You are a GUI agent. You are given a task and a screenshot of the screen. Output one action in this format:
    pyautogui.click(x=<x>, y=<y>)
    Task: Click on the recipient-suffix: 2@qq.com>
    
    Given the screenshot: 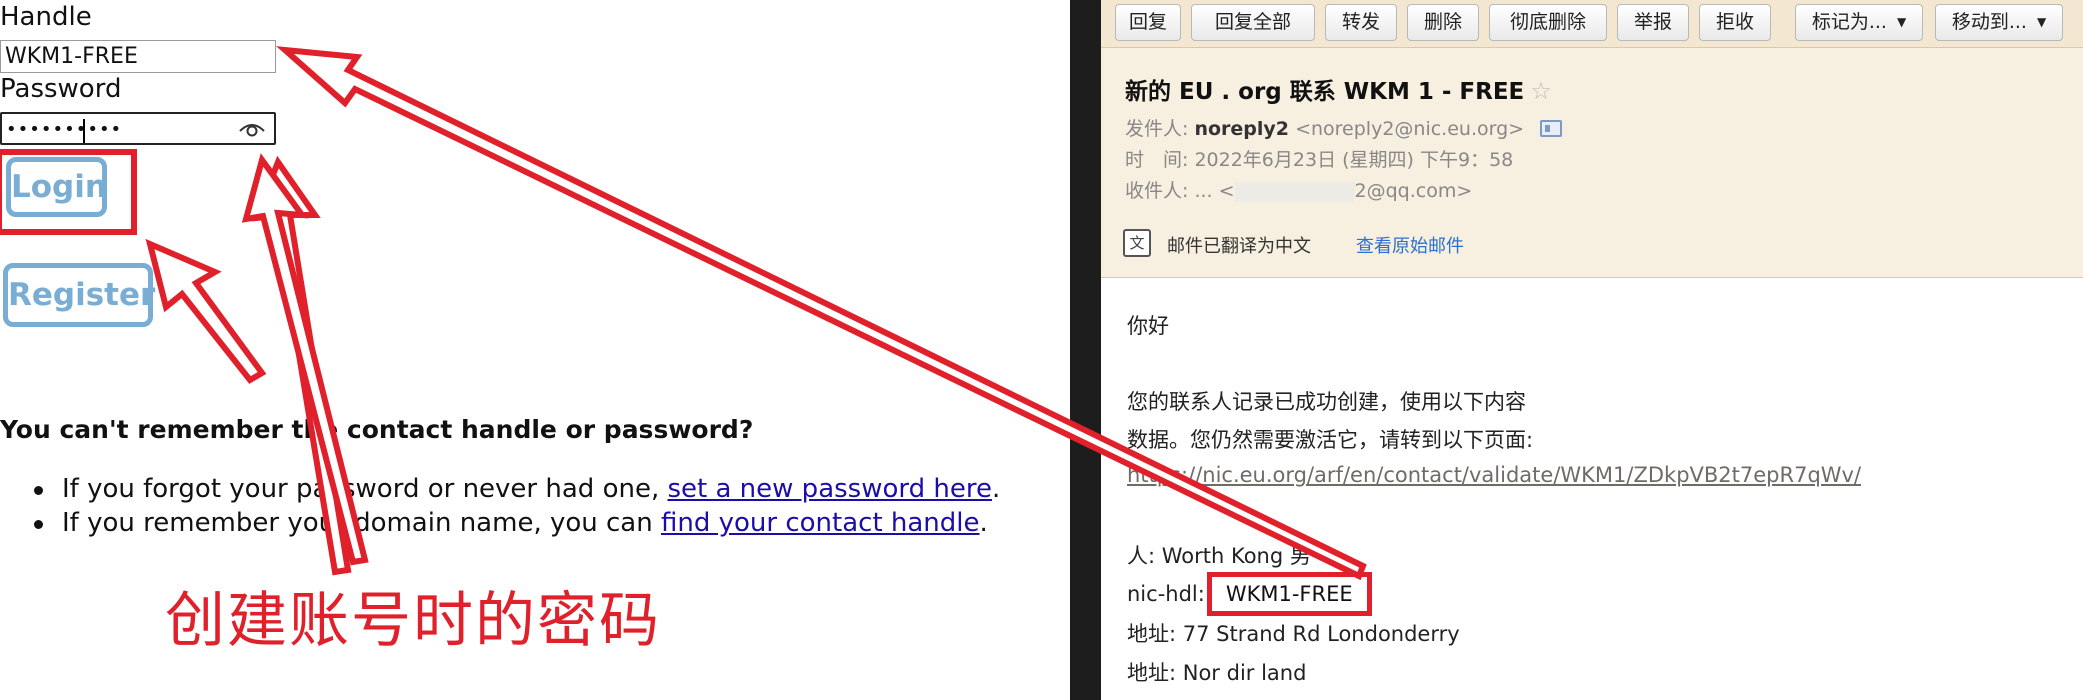 What is the action you would take?
    pyautogui.click(x=1413, y=191)
    